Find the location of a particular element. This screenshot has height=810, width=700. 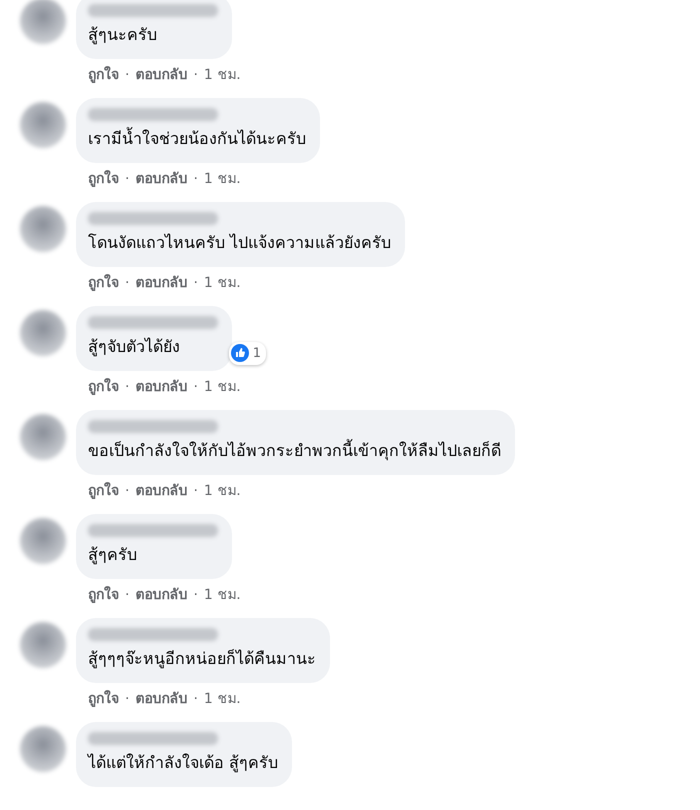

reaction-count: 1 is located at coordinates (247, 353).